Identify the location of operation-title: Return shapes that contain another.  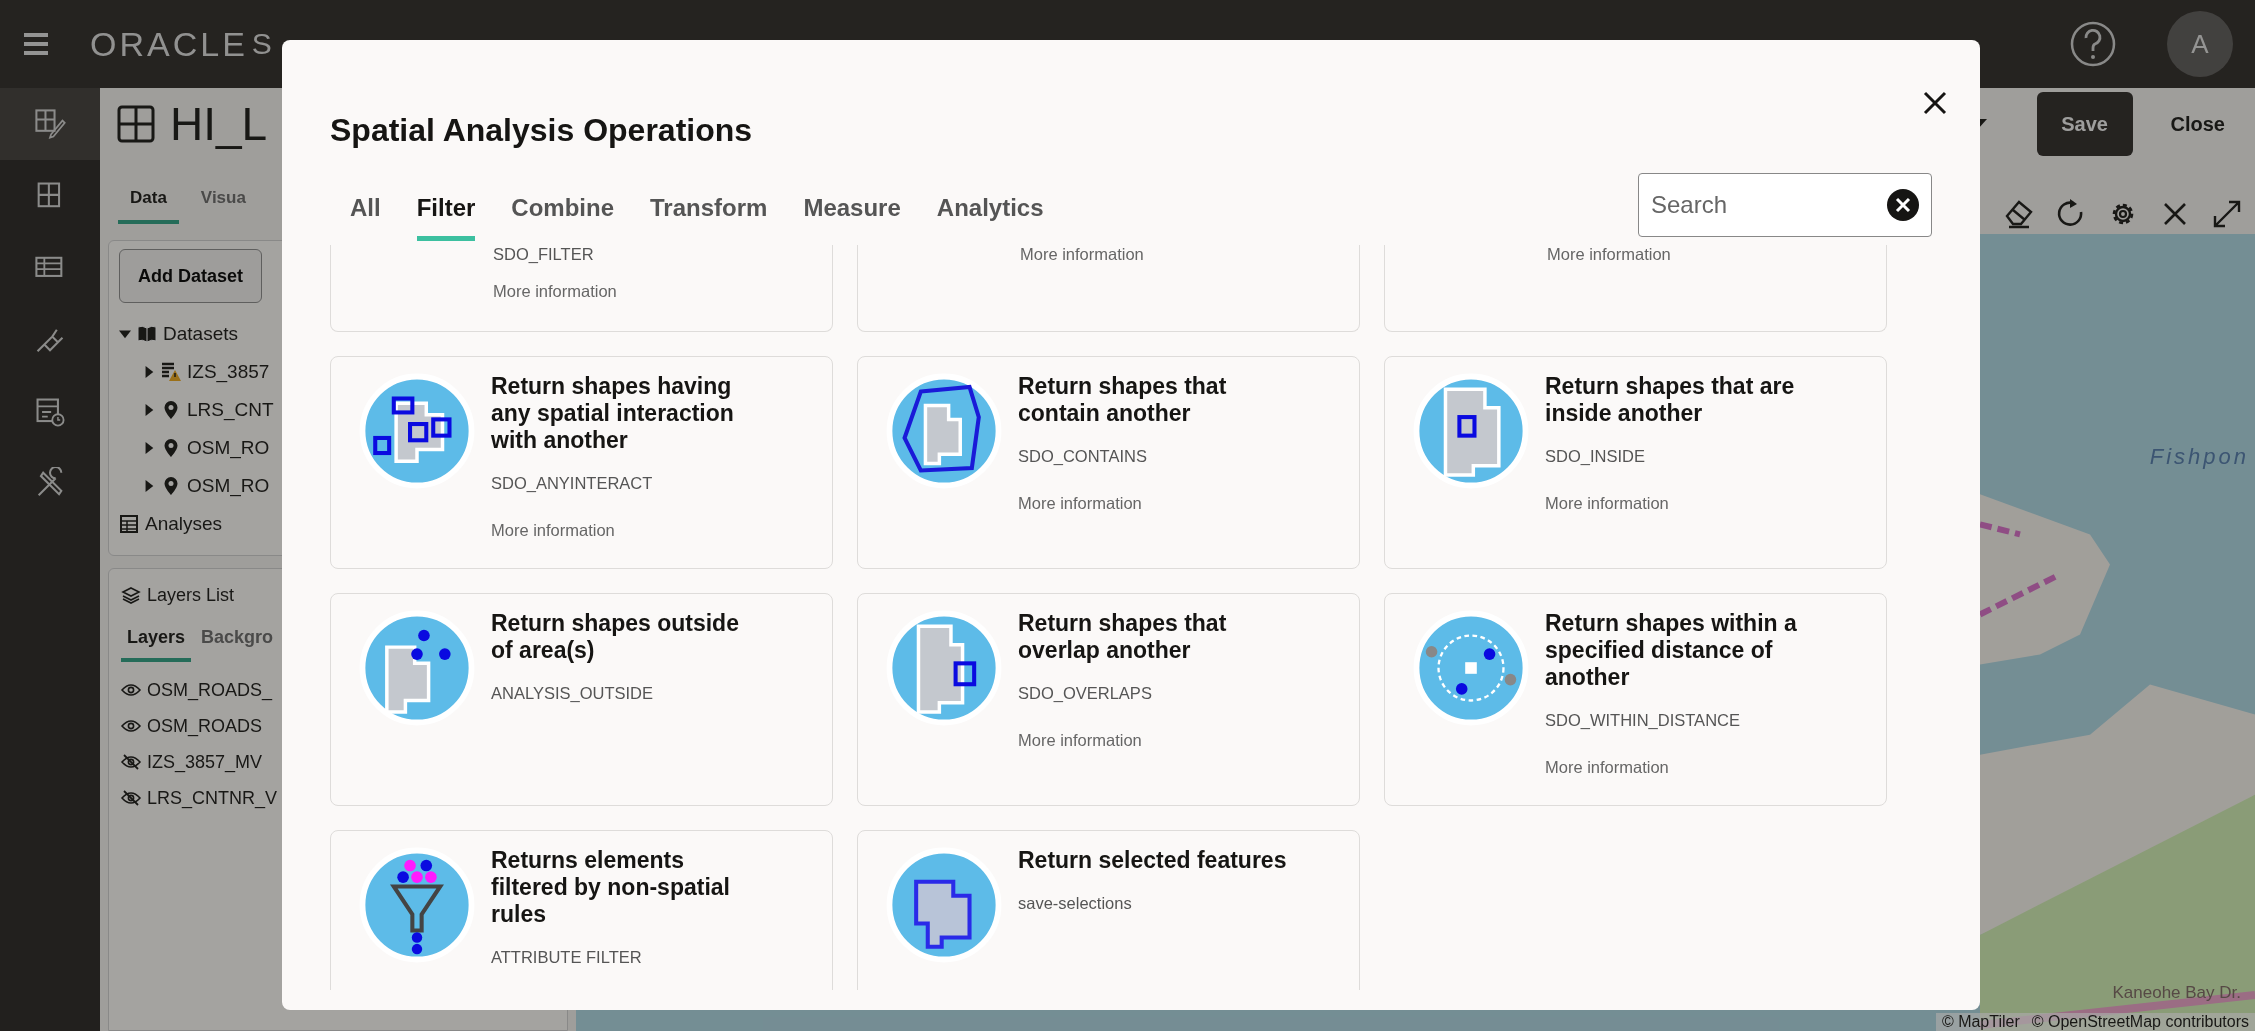
(1123, 400).